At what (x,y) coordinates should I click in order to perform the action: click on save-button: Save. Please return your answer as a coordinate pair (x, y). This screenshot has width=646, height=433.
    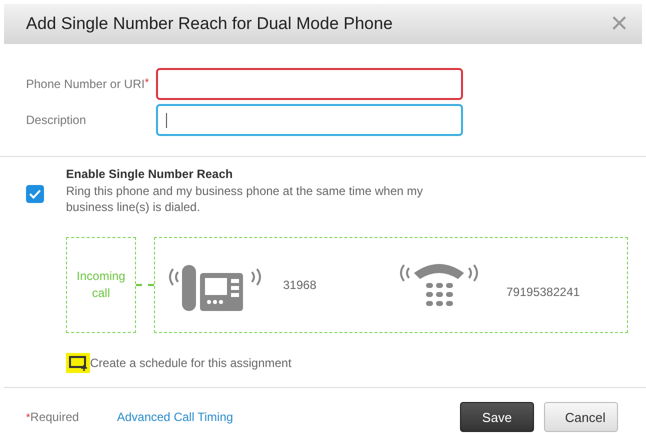
    Looking at the image, I should click on (497, 417).